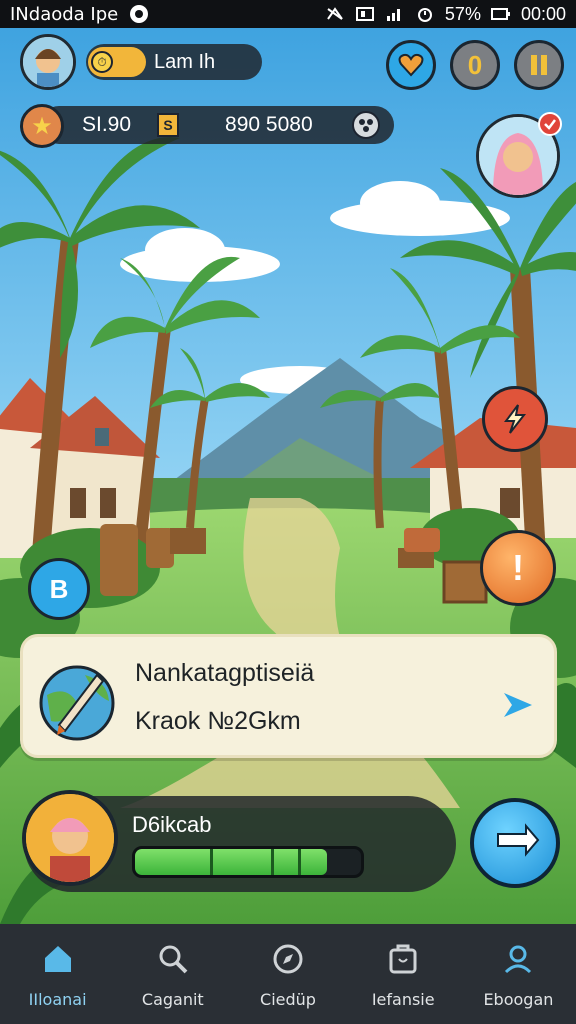  Describe the element at coordinates (218, 721) in the screenshot. I see `quest-subtitle: Kraok №2Gkm` at that location.